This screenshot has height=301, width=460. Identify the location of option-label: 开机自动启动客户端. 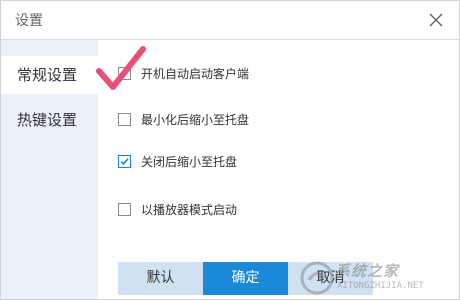
(195, 73).